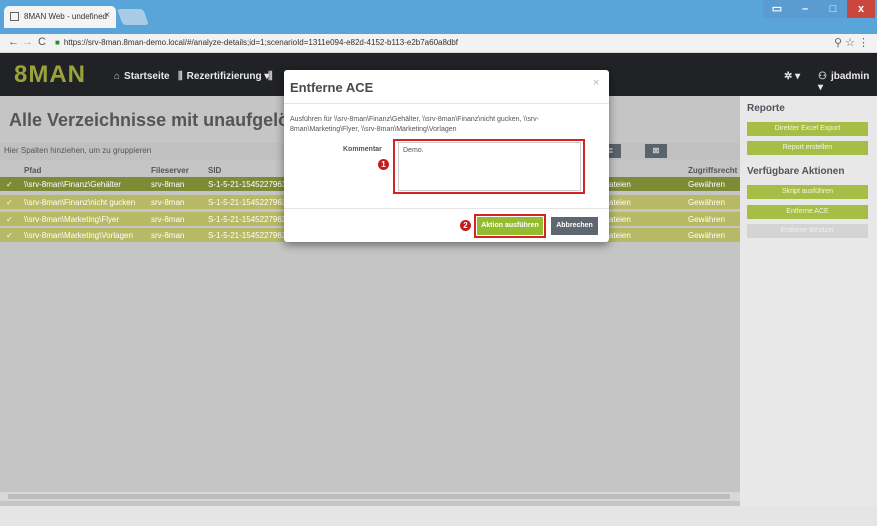 The height and width of the screenshot is (526, 877). What do you see at coordinates (489, 166) in the screenshot?
I see `comment-textarea: Demo.` at bounding box center [489, 166].